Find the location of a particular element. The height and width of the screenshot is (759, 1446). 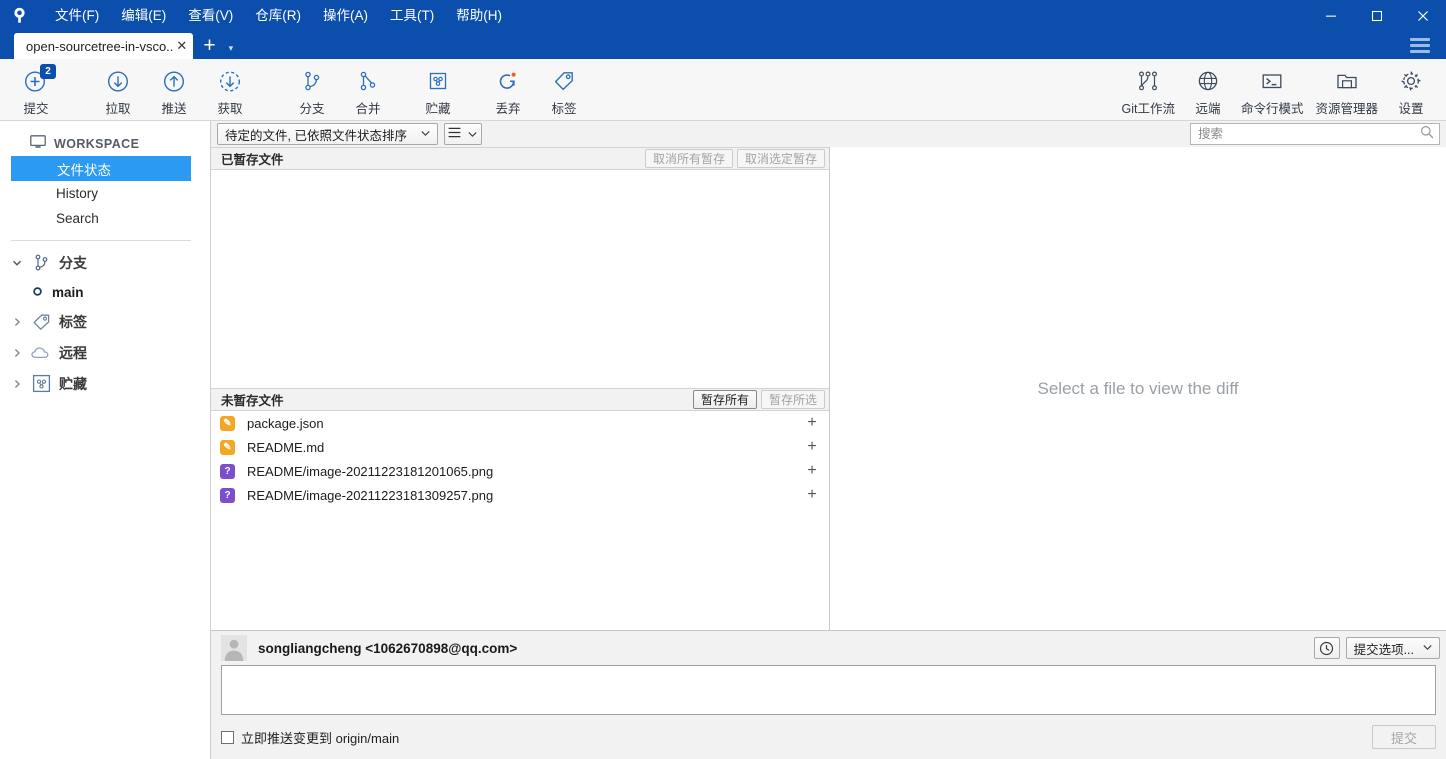

commit-author-name: songliangcheng <1062670898@qq.com> is located at coordinates (388, 648).